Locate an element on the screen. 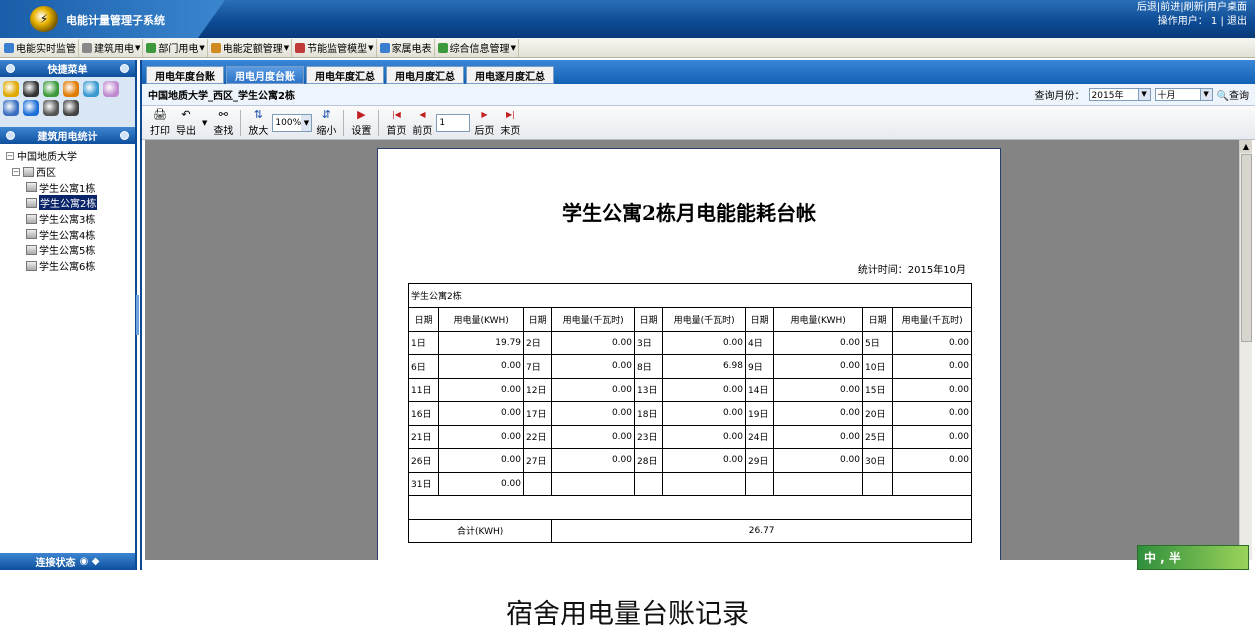  nav-links: 后退|前进|刷新|用户桌面 is located at coordinates (1192, 8).